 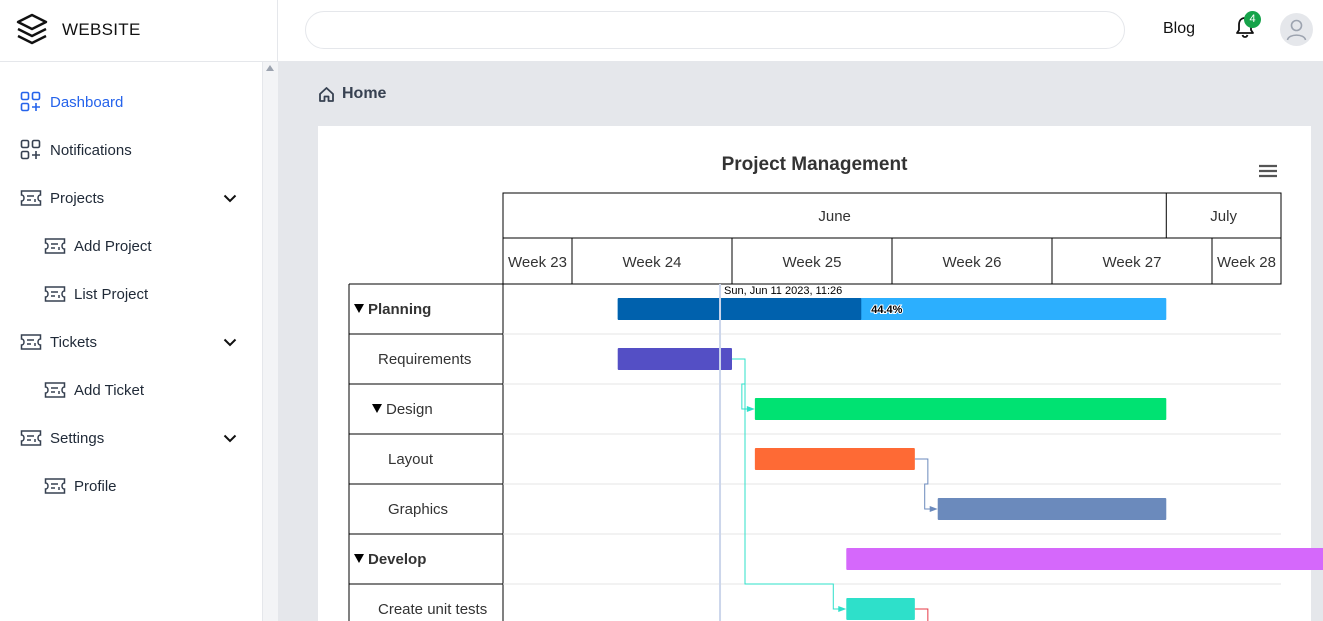 I want to click on sidebar-item-list-project: List Project, so click(x=96, y=294).